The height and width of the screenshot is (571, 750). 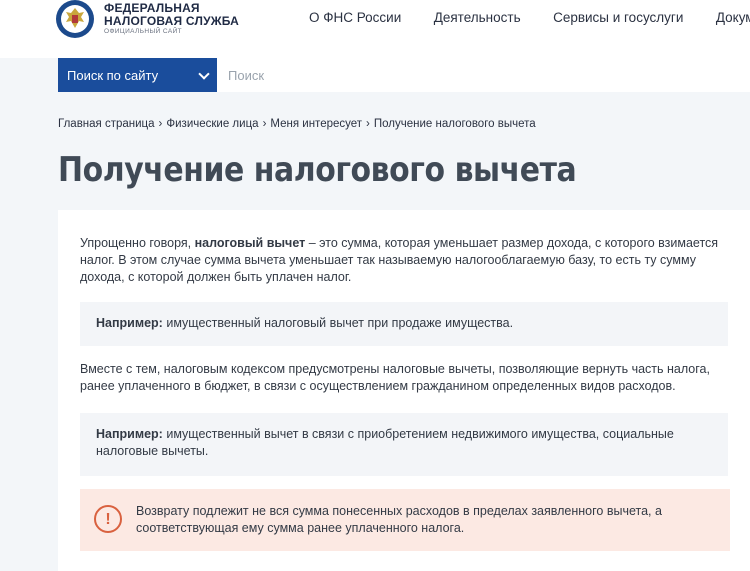 I want to click on search-left-spacer, so click(x=29, y=75).